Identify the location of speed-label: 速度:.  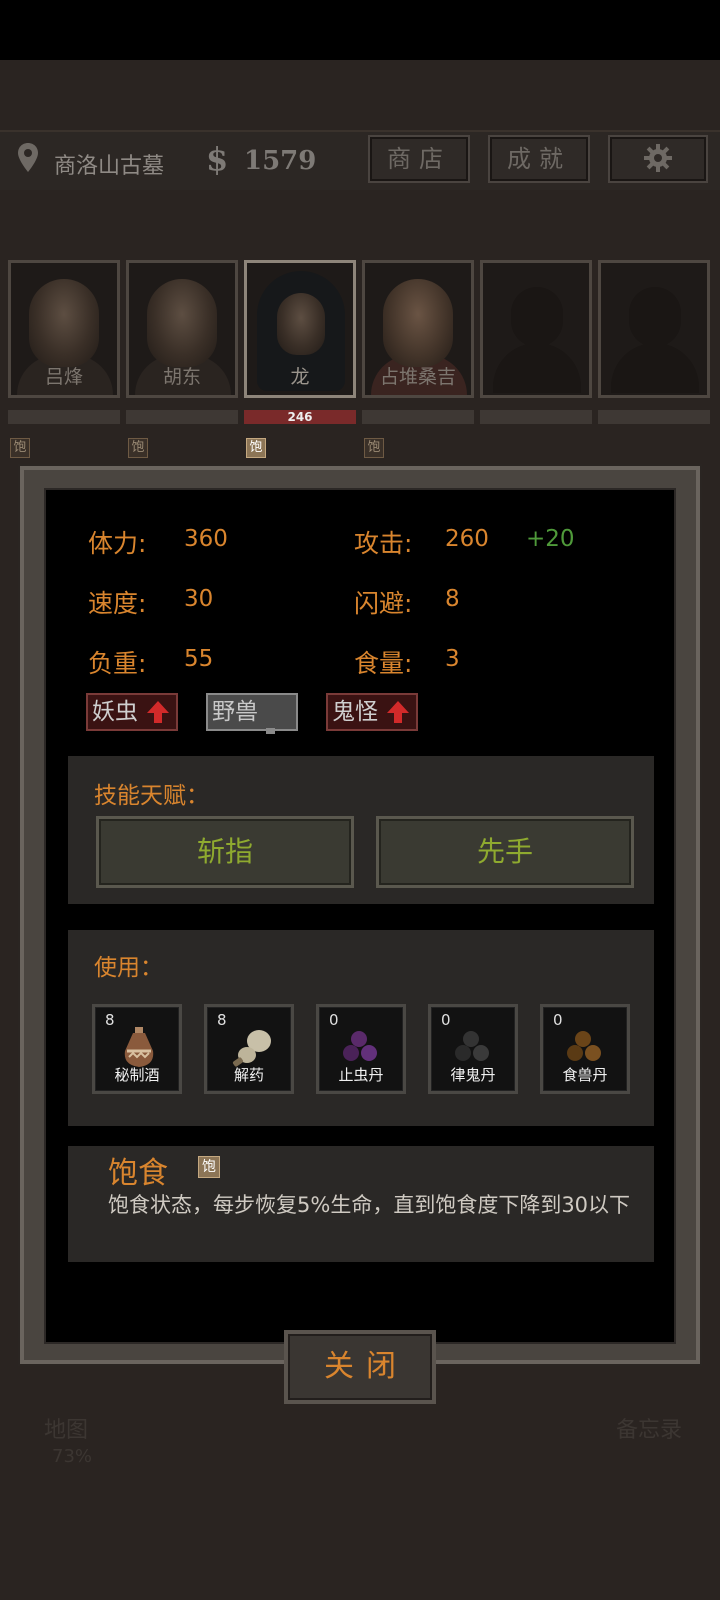
(117, 603).